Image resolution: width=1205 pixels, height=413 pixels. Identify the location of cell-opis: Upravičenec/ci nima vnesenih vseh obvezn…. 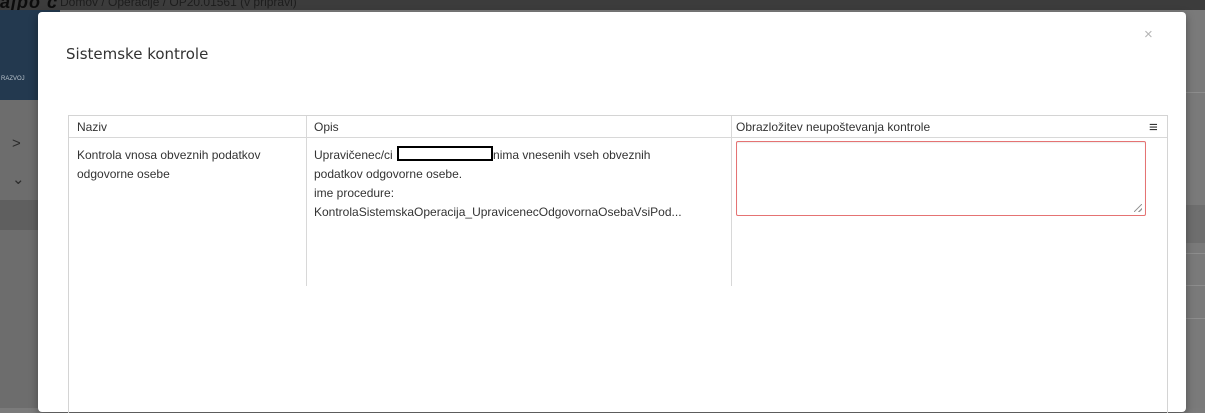
(498, 184).